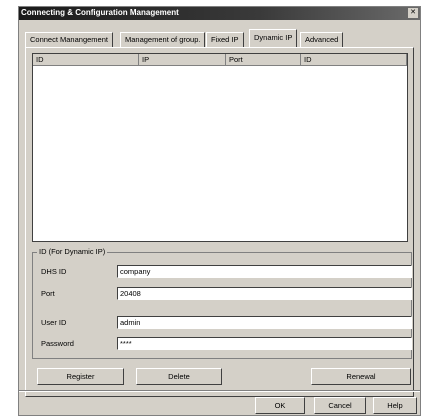 The image size is (422, 418). What do you see at coordinates (413, 13) in the screenshot?
I see `close-icon: ✕` at bounding box center [413, 13].